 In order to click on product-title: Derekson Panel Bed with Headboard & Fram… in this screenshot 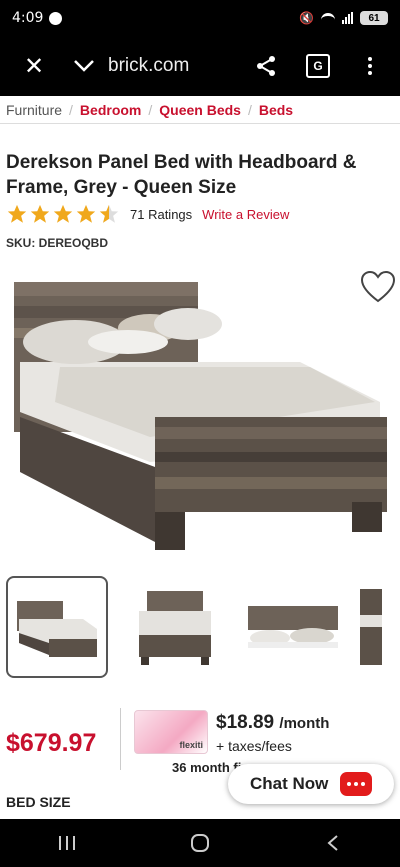, I will do `click(181, 175)`.